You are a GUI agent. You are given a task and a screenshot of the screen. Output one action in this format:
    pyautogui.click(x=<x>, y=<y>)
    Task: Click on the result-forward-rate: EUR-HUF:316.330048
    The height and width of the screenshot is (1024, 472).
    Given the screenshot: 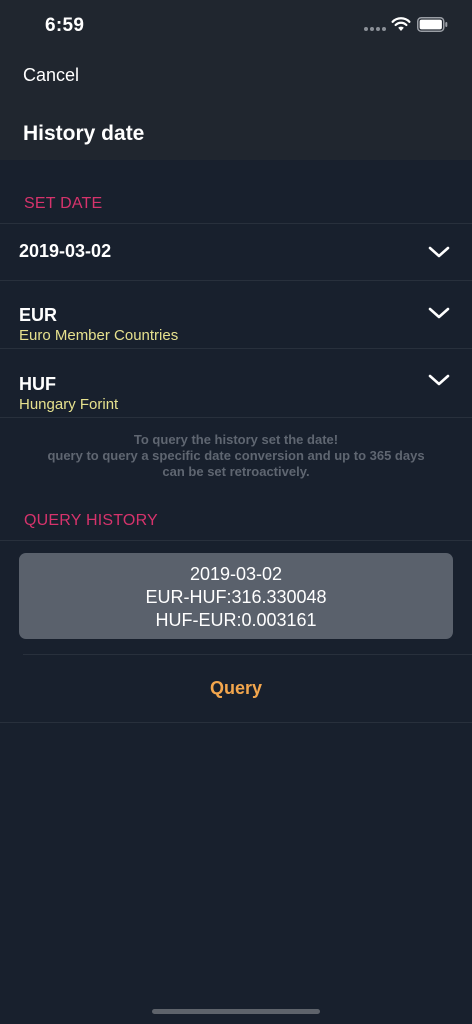 What is the action you would take?
    pyautogui.click(x=236, y=597)
    